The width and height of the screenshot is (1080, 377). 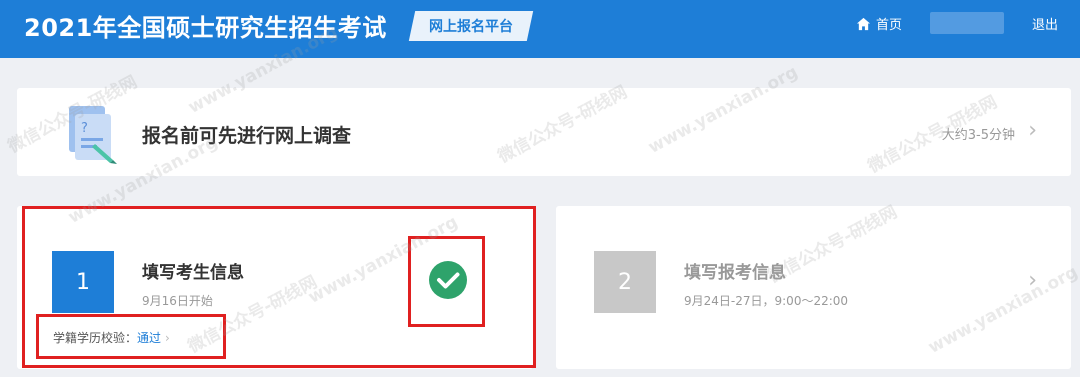 What do you see at coordinates (1045, 23) in the screenshot?
I see `logout-link: 退出` at bounding box center [1045, 23].